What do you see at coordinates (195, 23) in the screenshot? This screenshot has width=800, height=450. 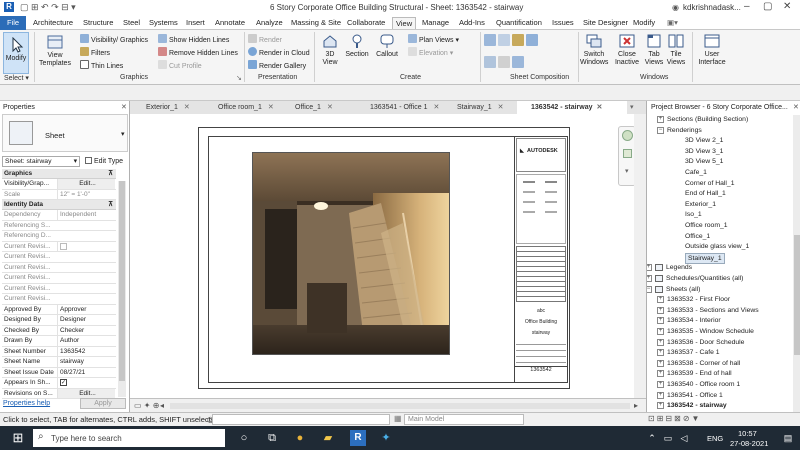 I see `tab-insert: Insert` at bounding box center [195, 23].